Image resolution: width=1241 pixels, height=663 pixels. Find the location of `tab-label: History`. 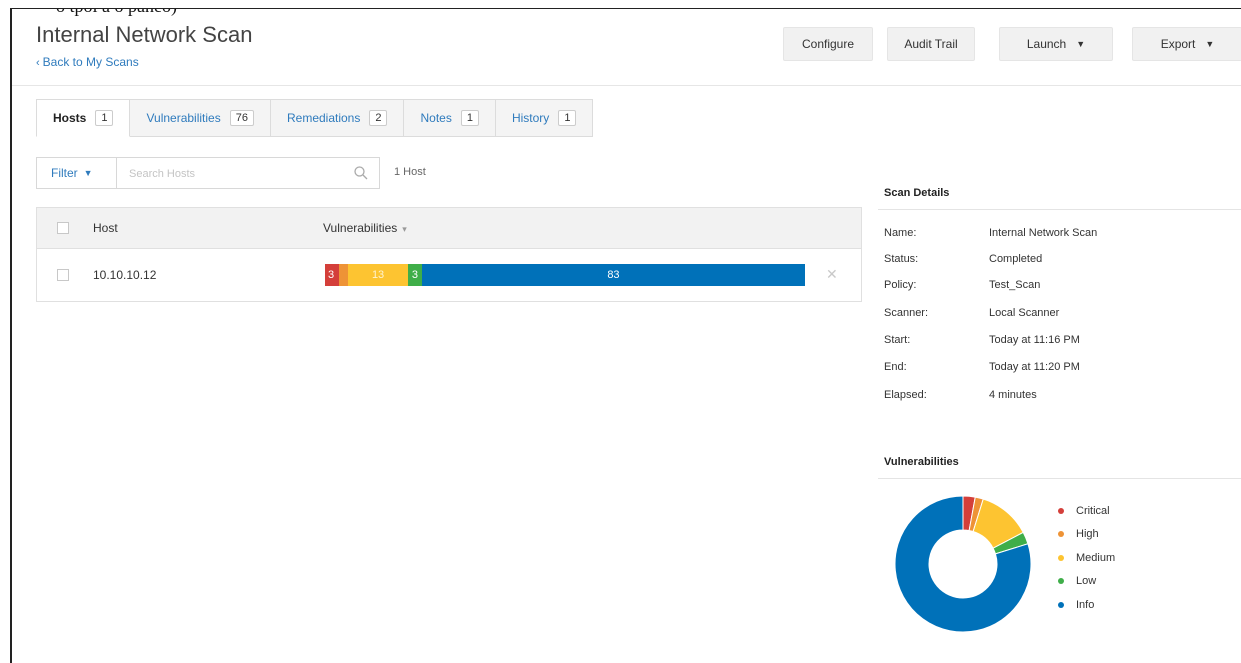

tab-label: History is located at coordinates (530, 118).